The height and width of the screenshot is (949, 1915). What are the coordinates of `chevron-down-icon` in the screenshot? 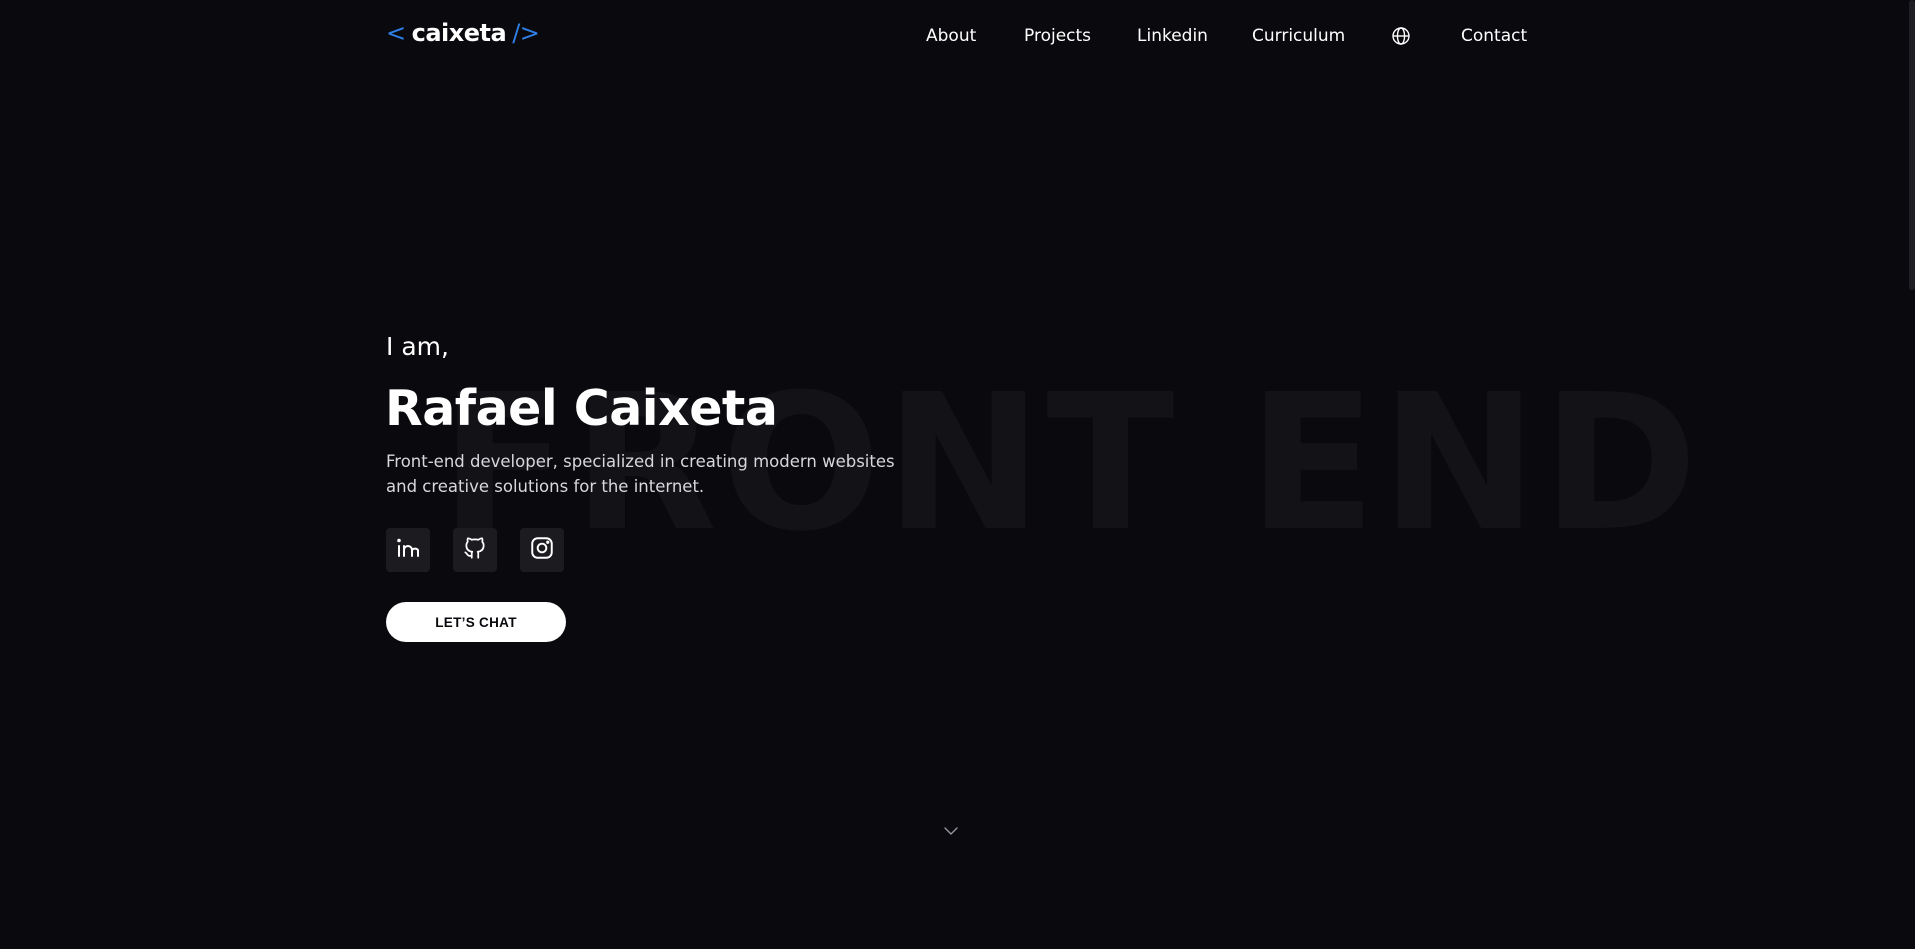 It's located at (951, 828).